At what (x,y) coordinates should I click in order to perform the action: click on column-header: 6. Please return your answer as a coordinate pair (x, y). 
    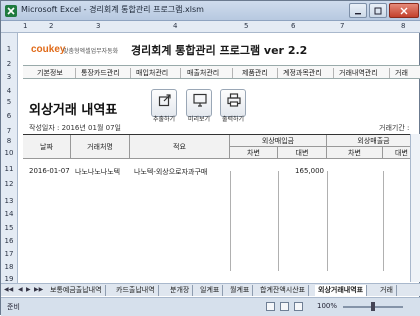
    Looking at the image, I should click on (293, 26).